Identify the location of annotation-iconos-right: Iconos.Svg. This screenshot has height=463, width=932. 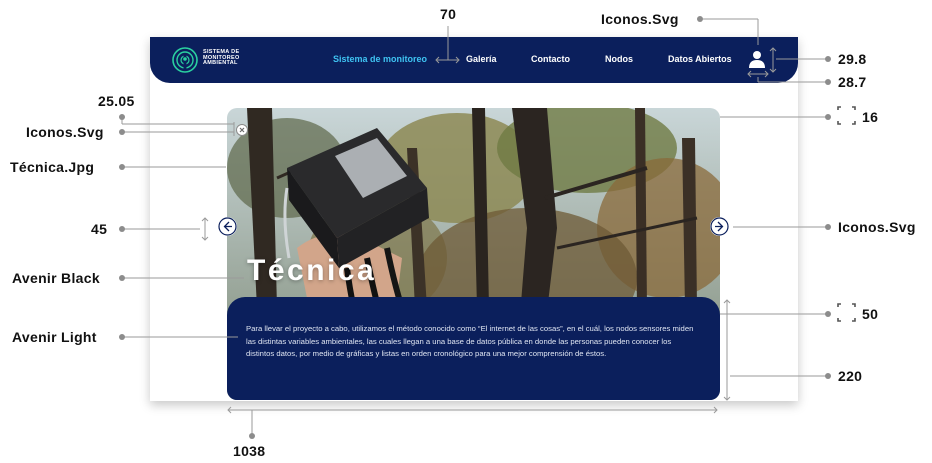
(877, 227).